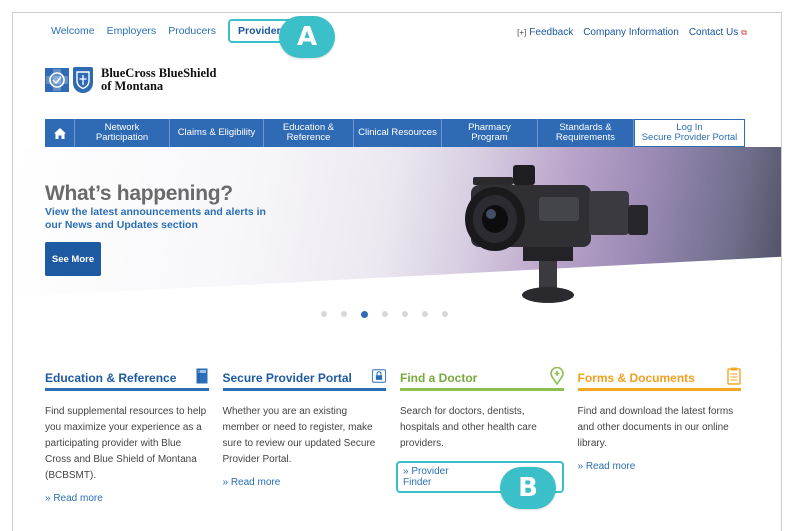  What do you see at coordinates (734, 376) in the screenshot?
I see `clipboard-icon` at bounding box center [734, 376].